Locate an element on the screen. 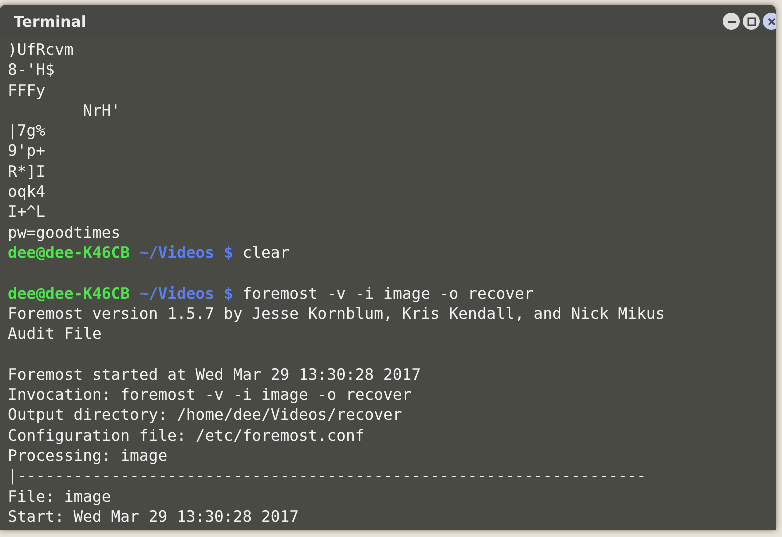 The image size is (782, 537). minimize-button is located at coordinates (731, 21).